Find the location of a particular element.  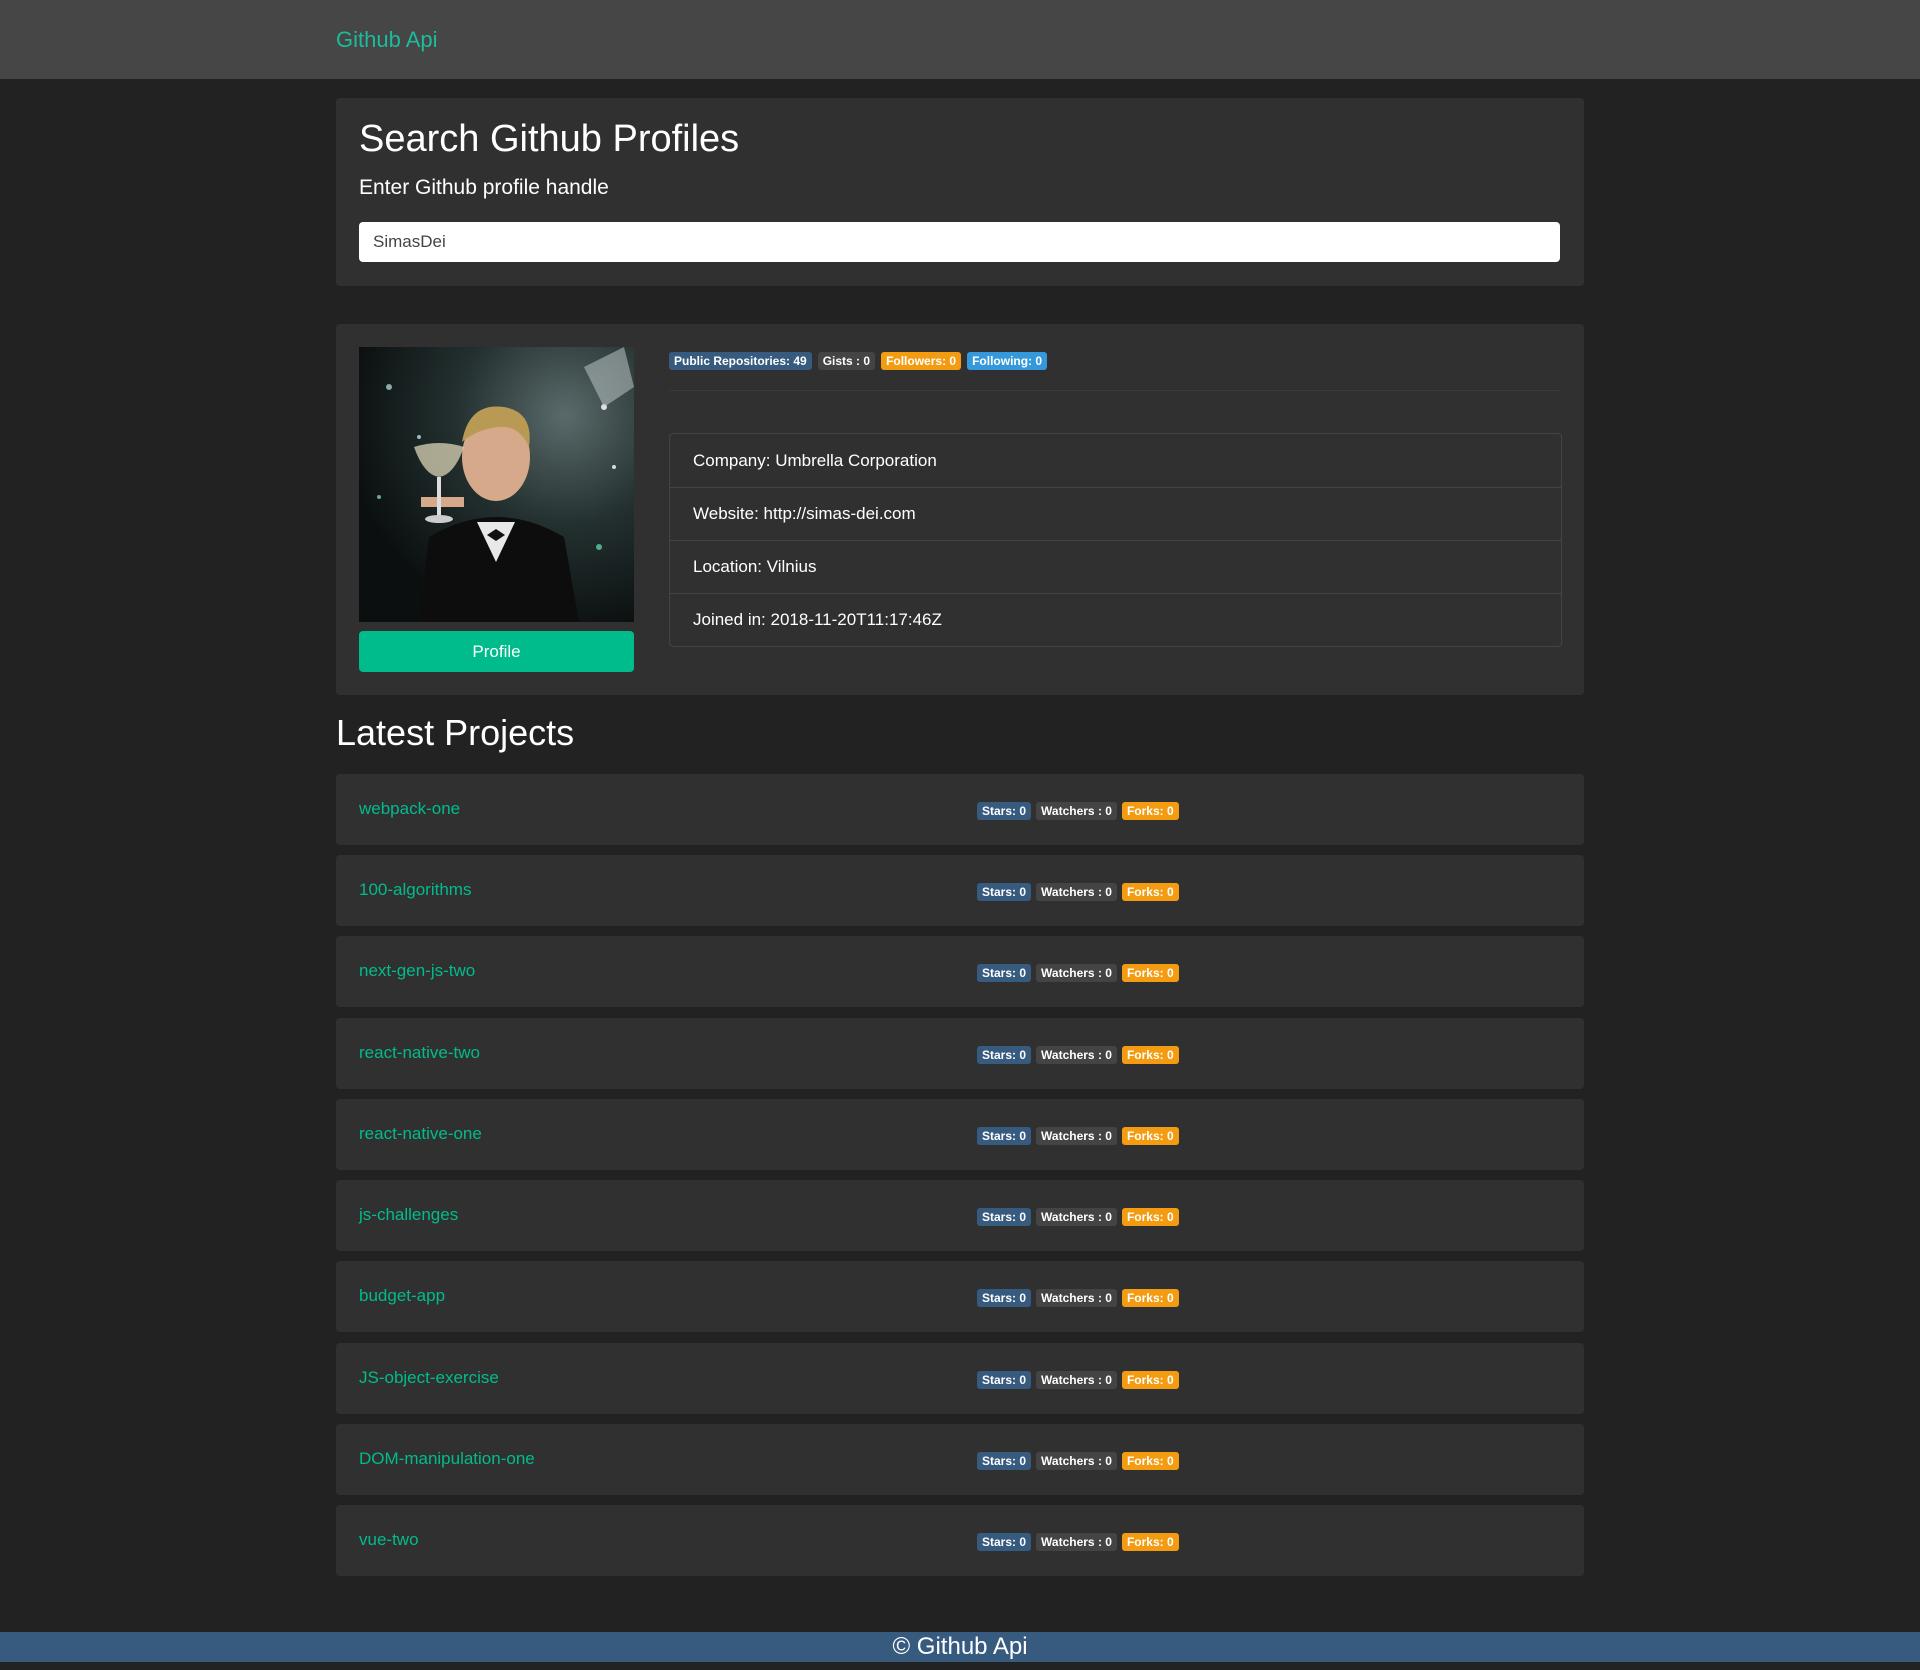

footer-spacer is located at coordinates (960, 1666).